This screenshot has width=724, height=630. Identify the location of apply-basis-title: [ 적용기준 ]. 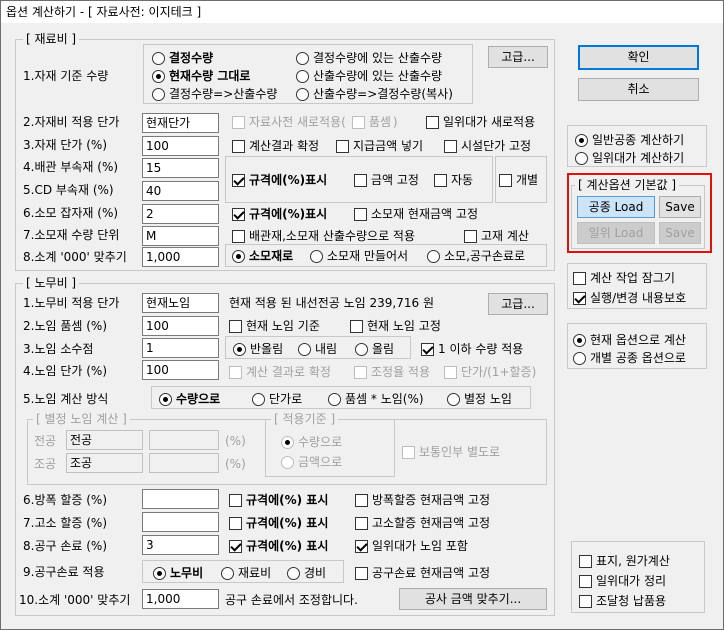
(305, 419).